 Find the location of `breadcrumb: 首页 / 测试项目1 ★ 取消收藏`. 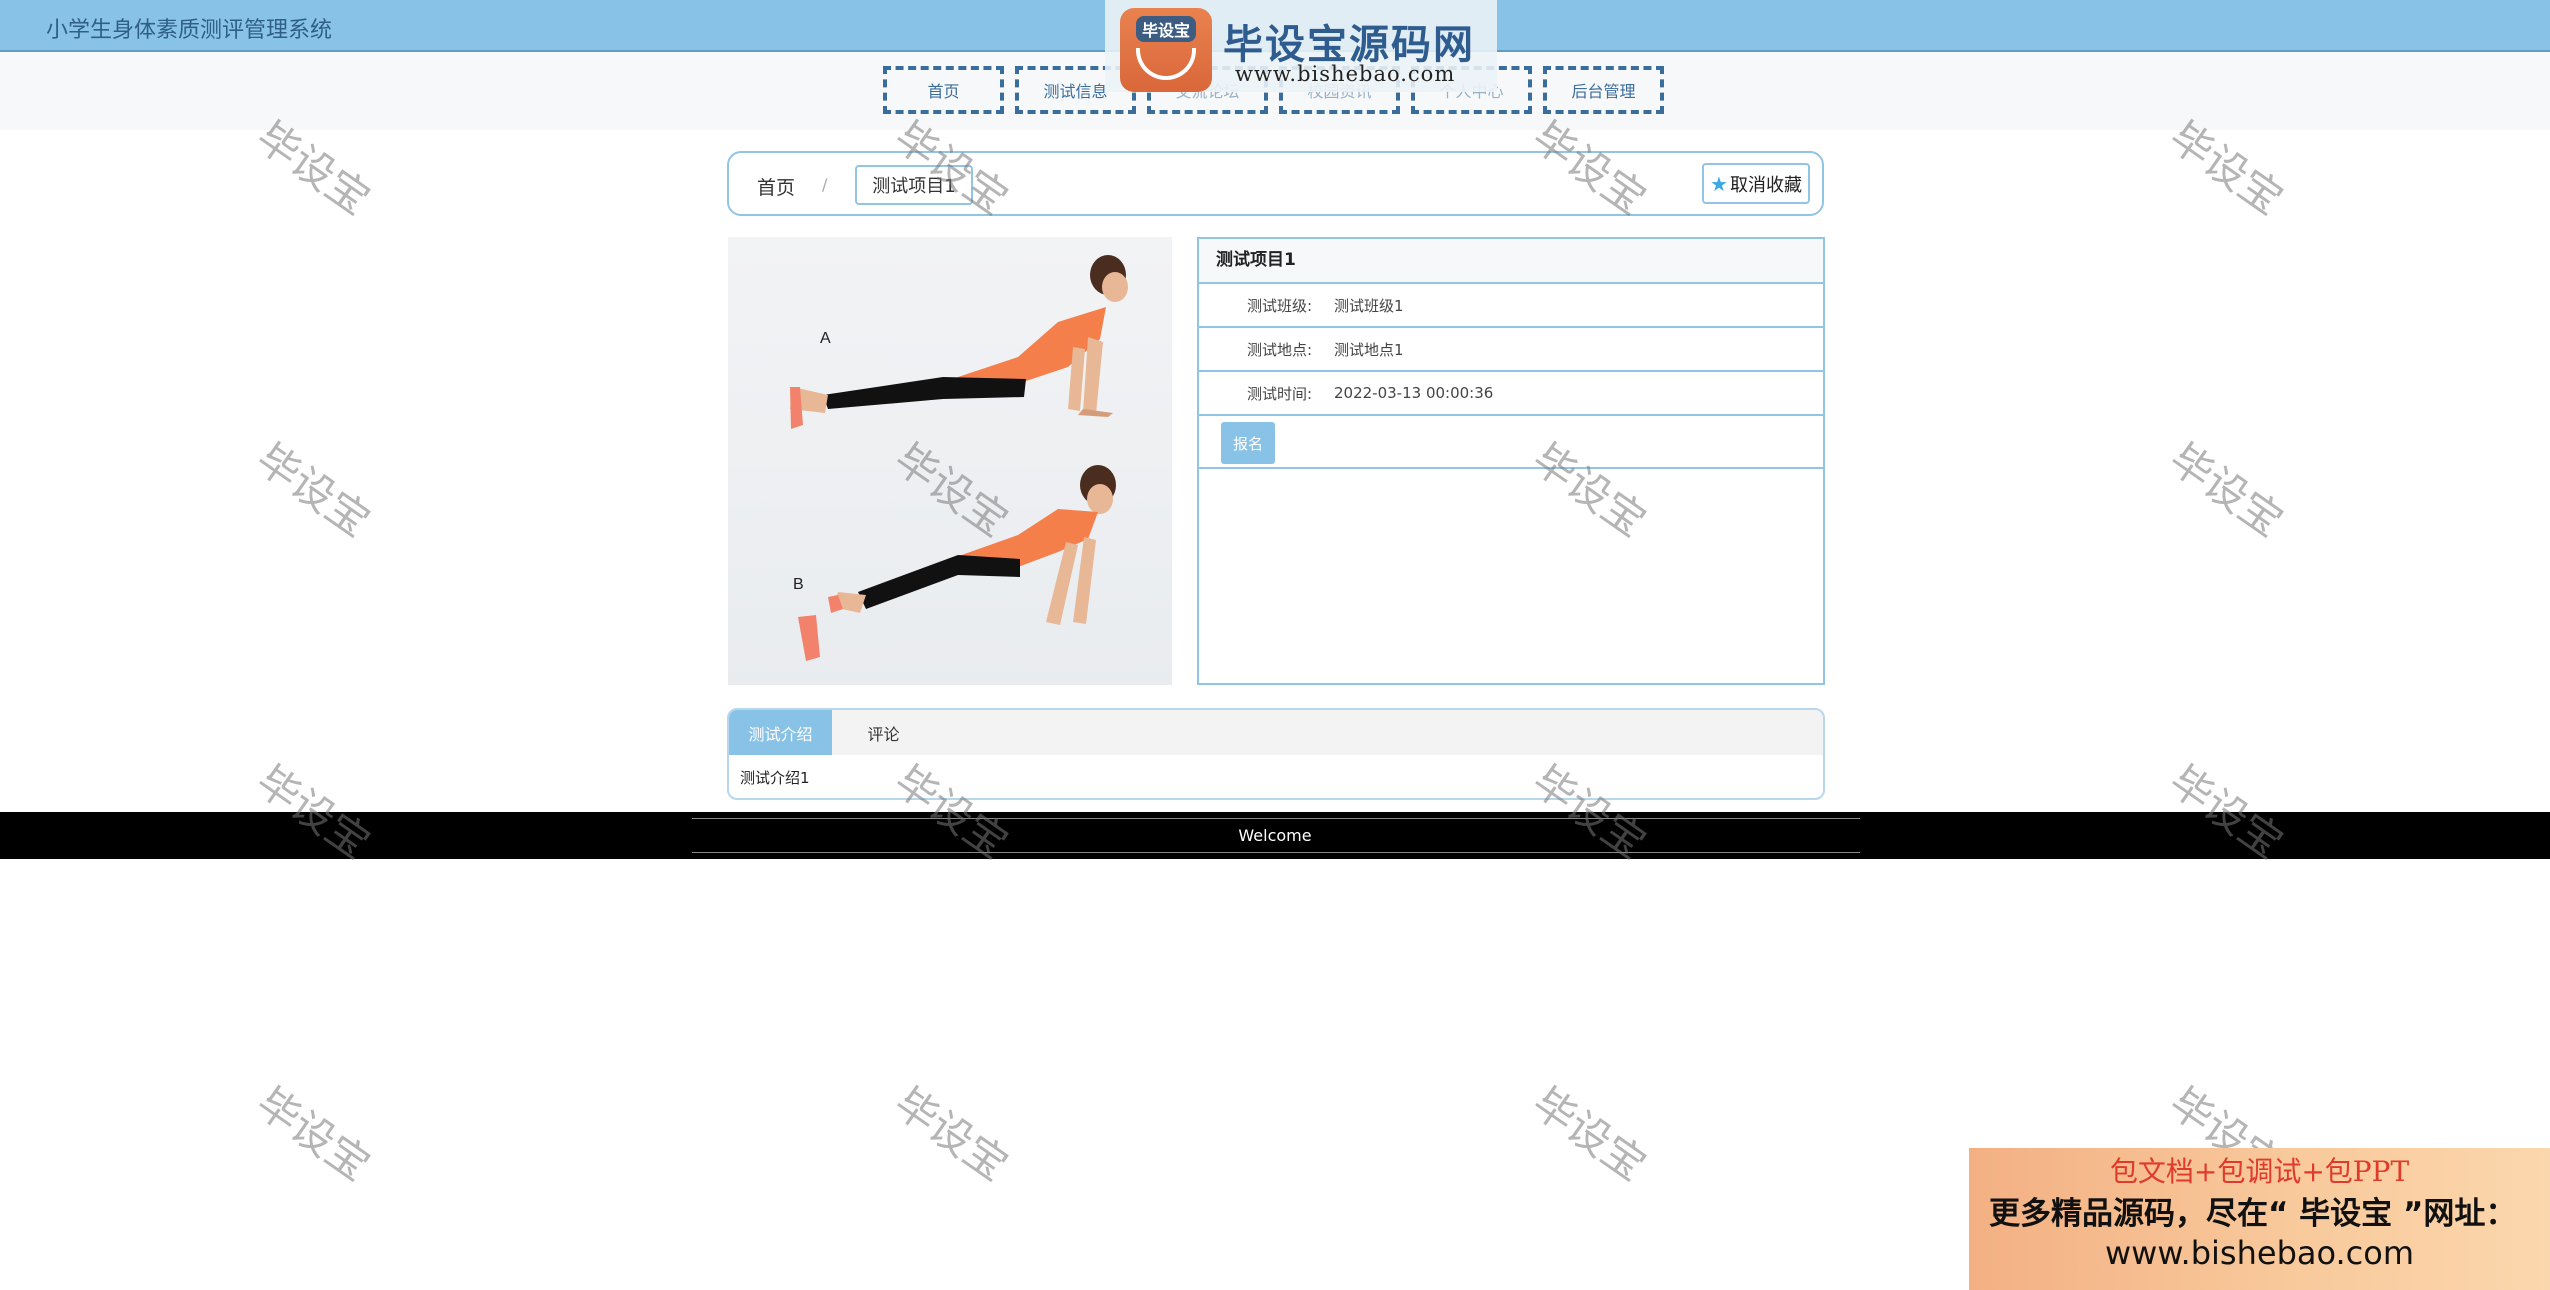

breadcrumb: 首页 / 测试项目1 ★ 取消收藏 is located at coordinates (1275, 183).